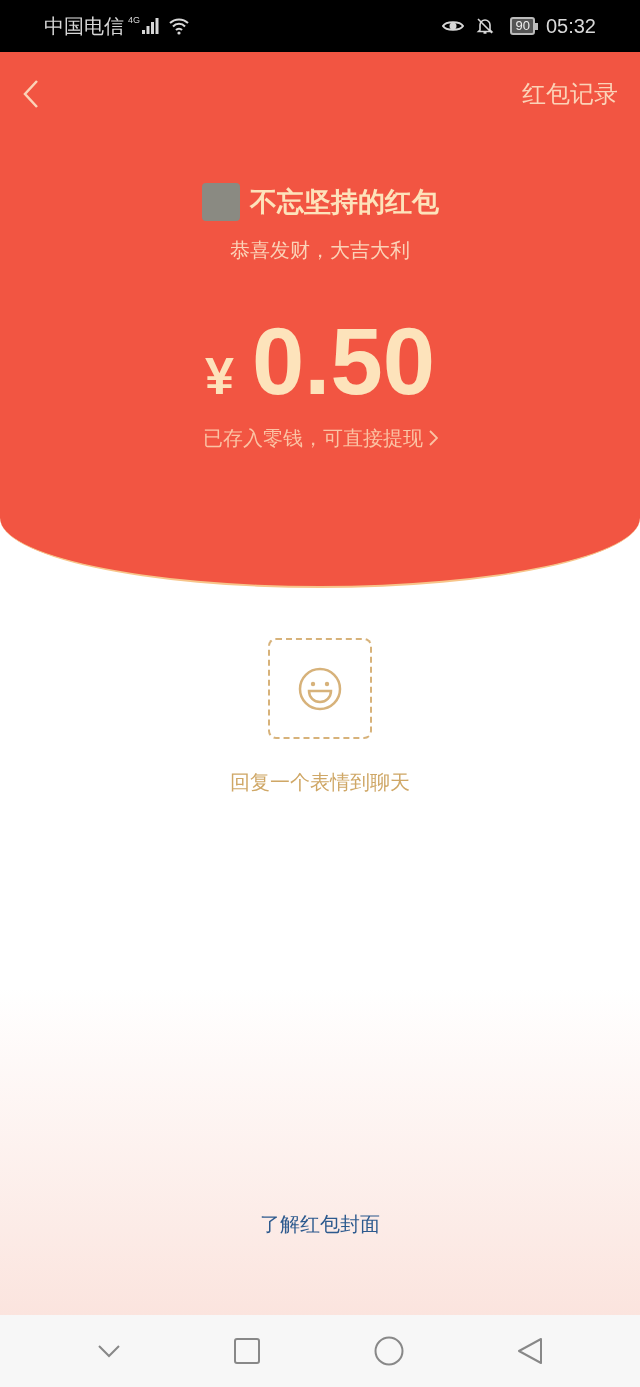  Describe the element at coordinates (84, 26) in the screenshot. I see `carrier-text: 中国电信` at that location.